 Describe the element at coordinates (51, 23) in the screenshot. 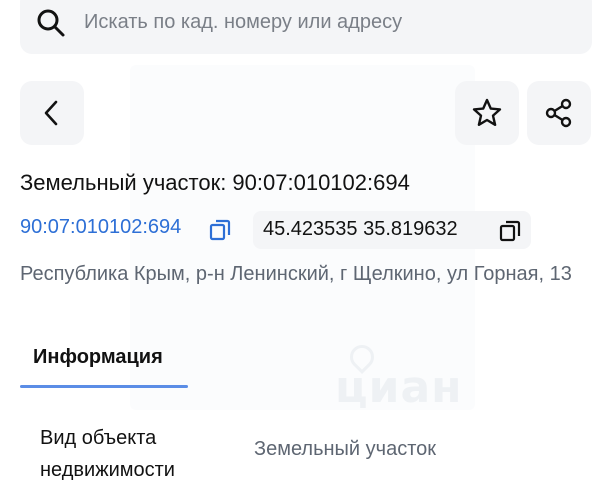

I see `search-icon` at that location.